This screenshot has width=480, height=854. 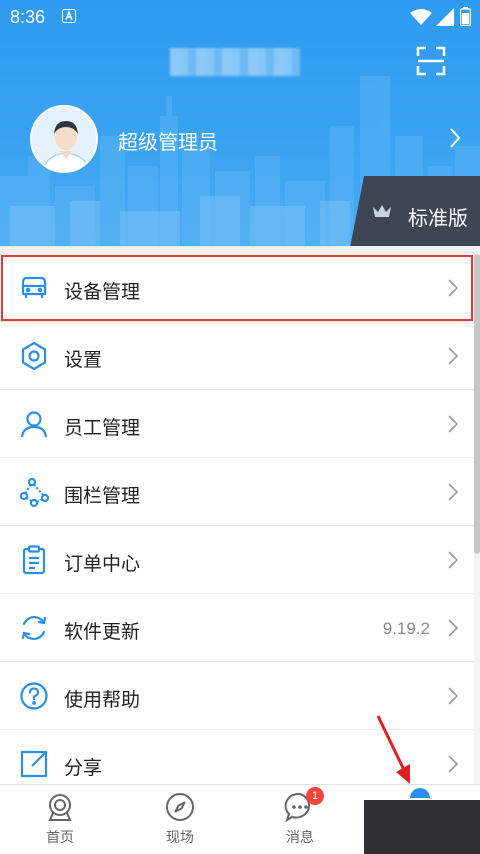 I want to click on menu-item-fence-management: 围栏管理, so click(x=237, y=492).